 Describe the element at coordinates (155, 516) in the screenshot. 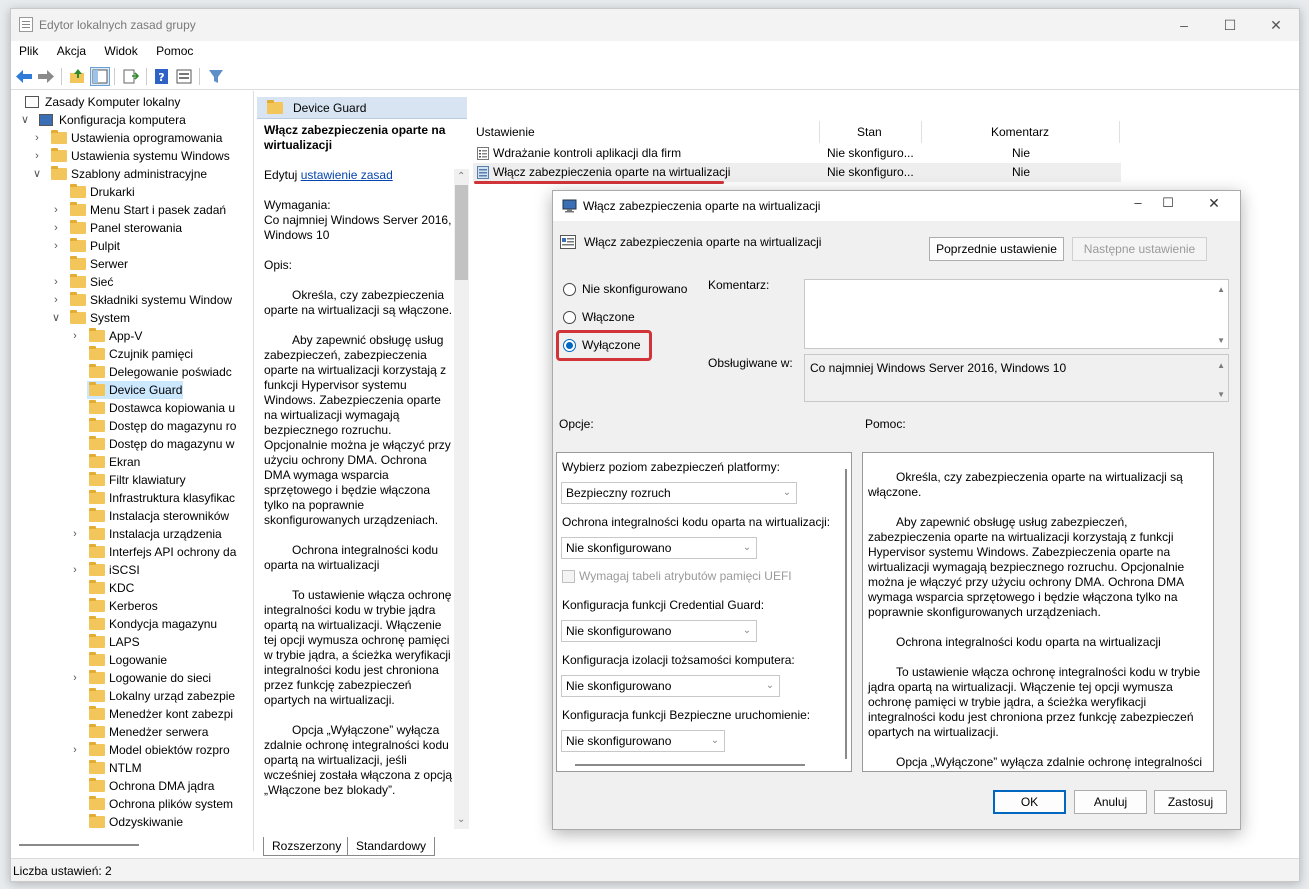

I see `tree-item: Instalacja sterowników` at that location.